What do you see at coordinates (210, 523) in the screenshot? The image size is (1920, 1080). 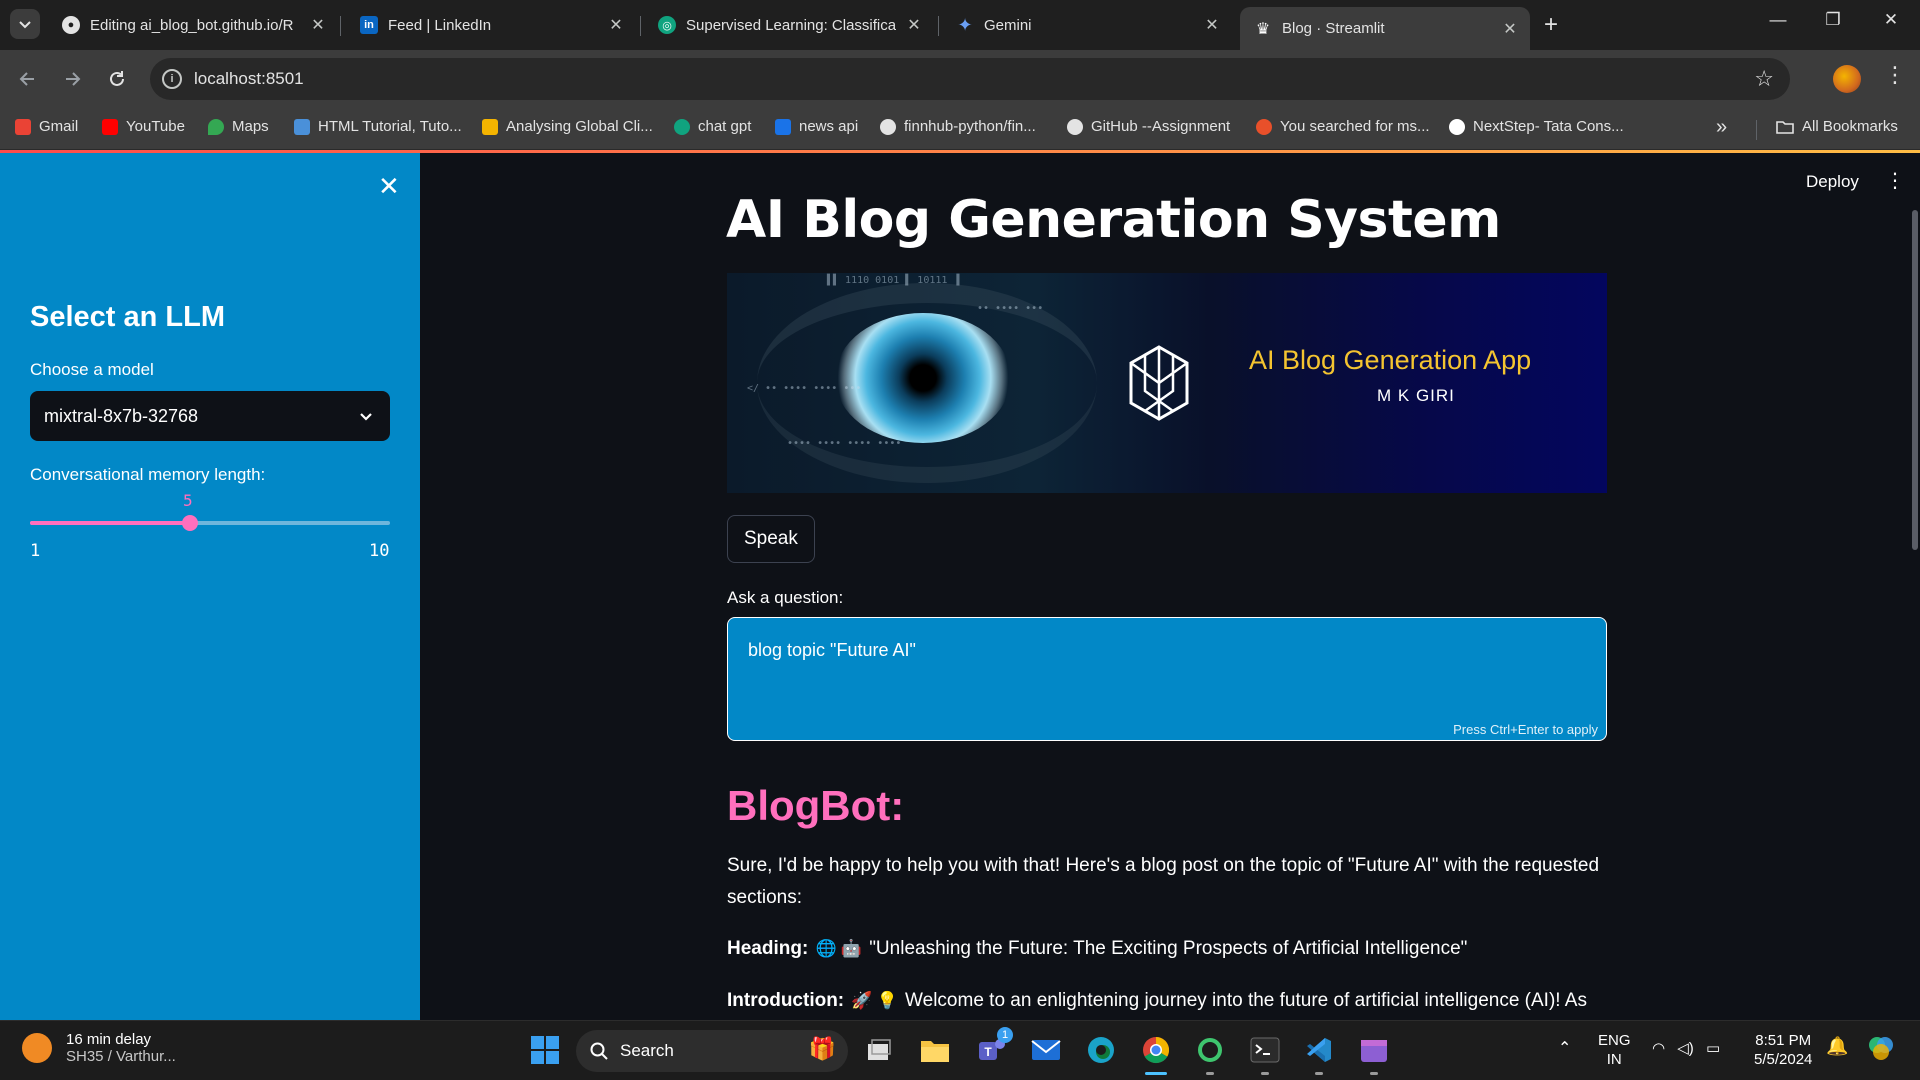 I see `memory-length-slider` at bounding box center [210, 523].